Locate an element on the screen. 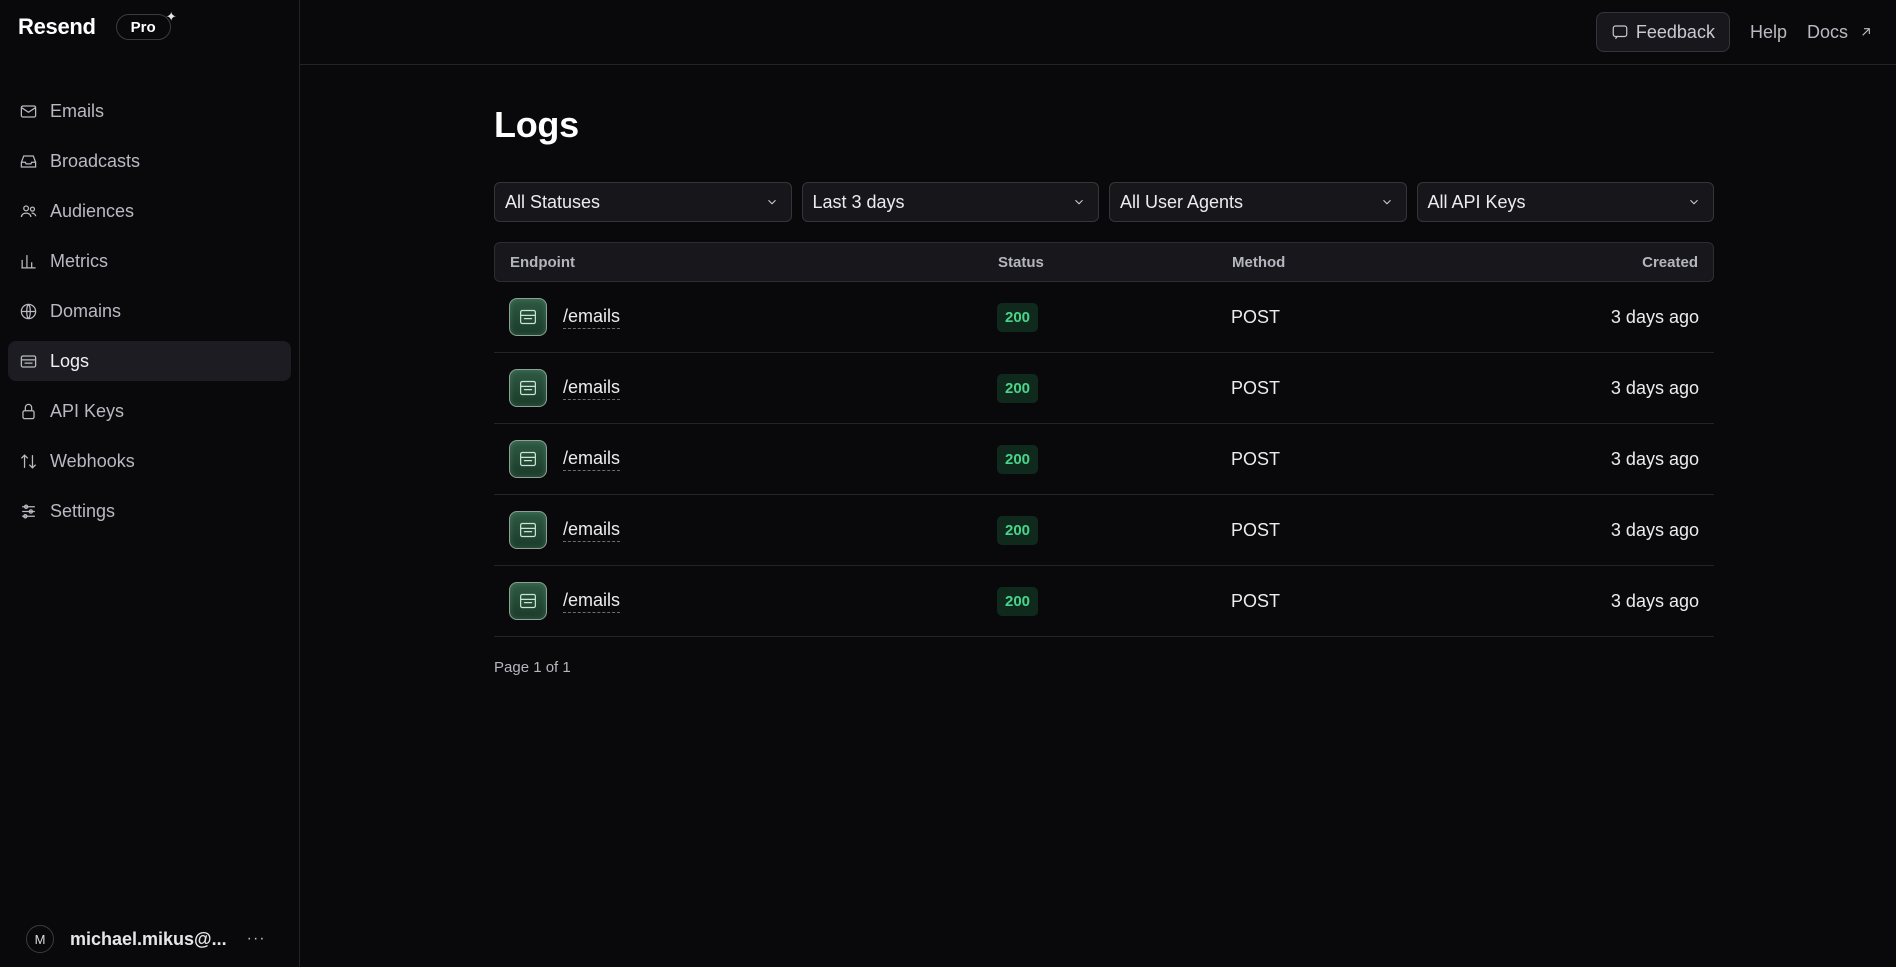 Image resolution: width=1896 pixels, height=967 pixels. status-filter-value: All Statuses is located at coordinates (553, 201).